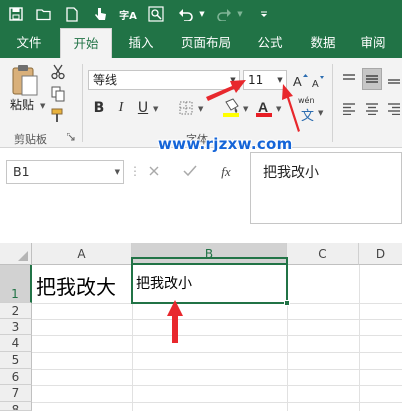 This screenshot has height=411, width=402. What do you see at coordinates (16, 327) in the screenshot?
I see `row-header-3: 3` at bounding box center [16, 327].